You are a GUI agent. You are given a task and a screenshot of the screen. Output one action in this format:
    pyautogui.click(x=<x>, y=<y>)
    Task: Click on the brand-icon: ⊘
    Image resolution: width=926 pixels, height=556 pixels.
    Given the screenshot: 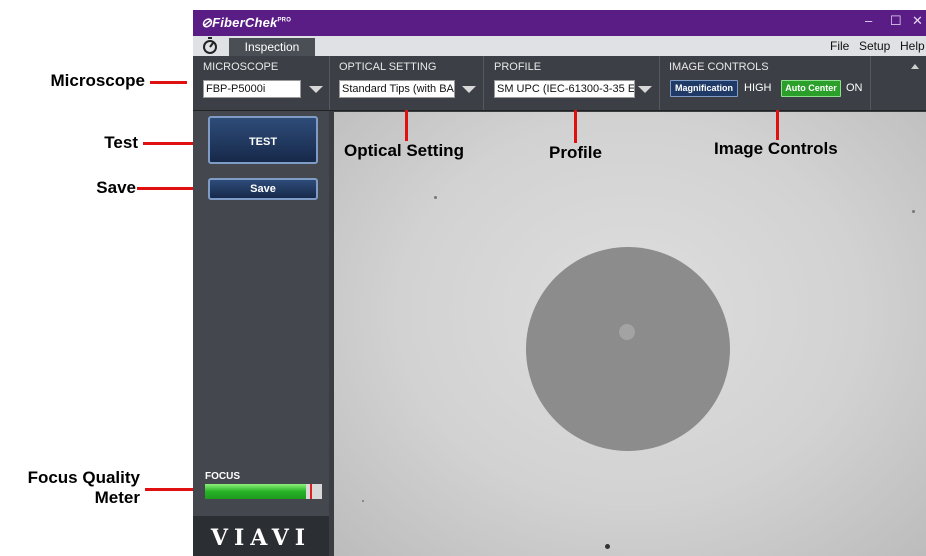 What is the action you would take?
    pyautogui.click(x=207, y=22)
    